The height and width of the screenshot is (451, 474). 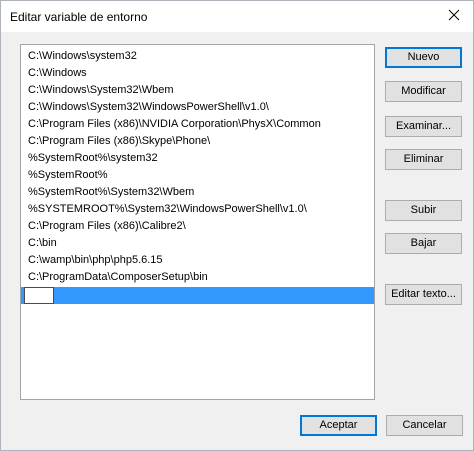 I want to click on list-item: C:\ProgramData\ComposerSetup\bin, so click(x=197, y=277).